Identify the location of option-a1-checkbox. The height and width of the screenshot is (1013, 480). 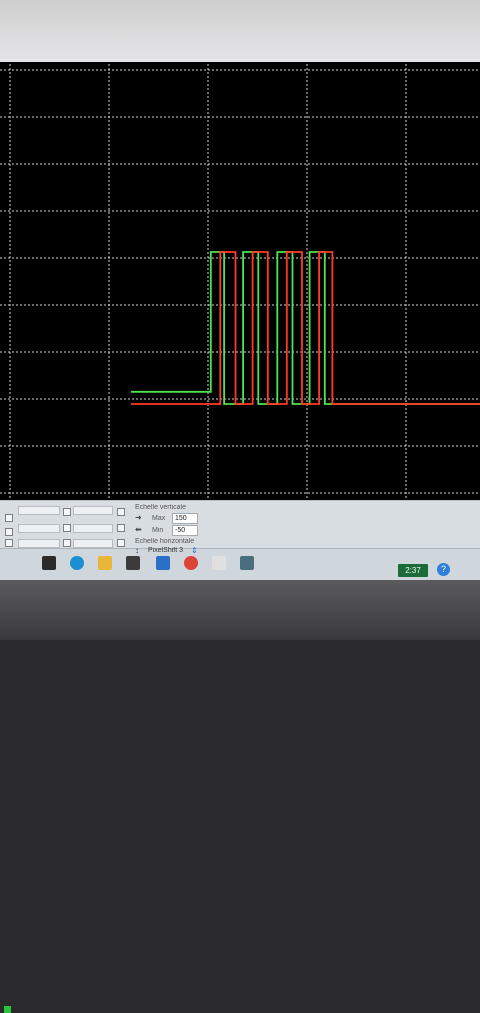
(67, 512).